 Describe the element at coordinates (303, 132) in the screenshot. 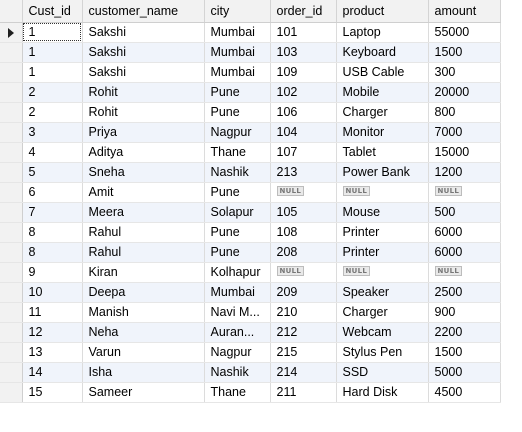

I see `cell-order-id: 104` at that location.